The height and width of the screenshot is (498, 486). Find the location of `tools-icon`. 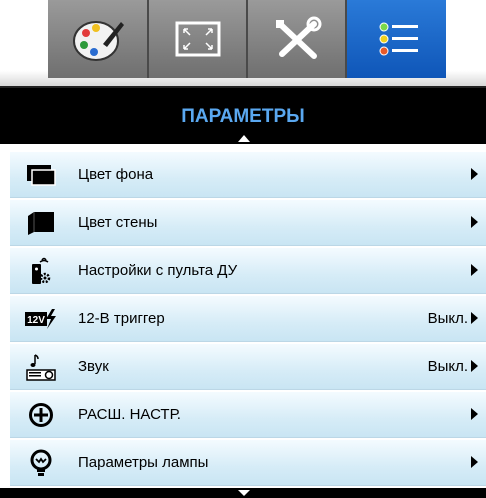

tools-icon is located at coordinates (298, 37).